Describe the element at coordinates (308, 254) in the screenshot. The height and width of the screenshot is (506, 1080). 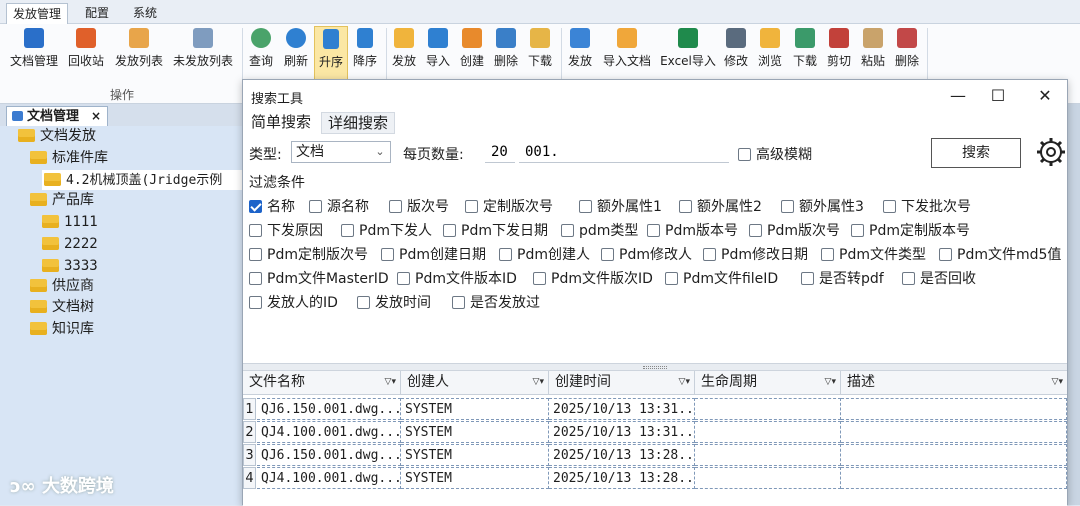
I see `filter-checkbox: Pdm定制版次号` at that location.